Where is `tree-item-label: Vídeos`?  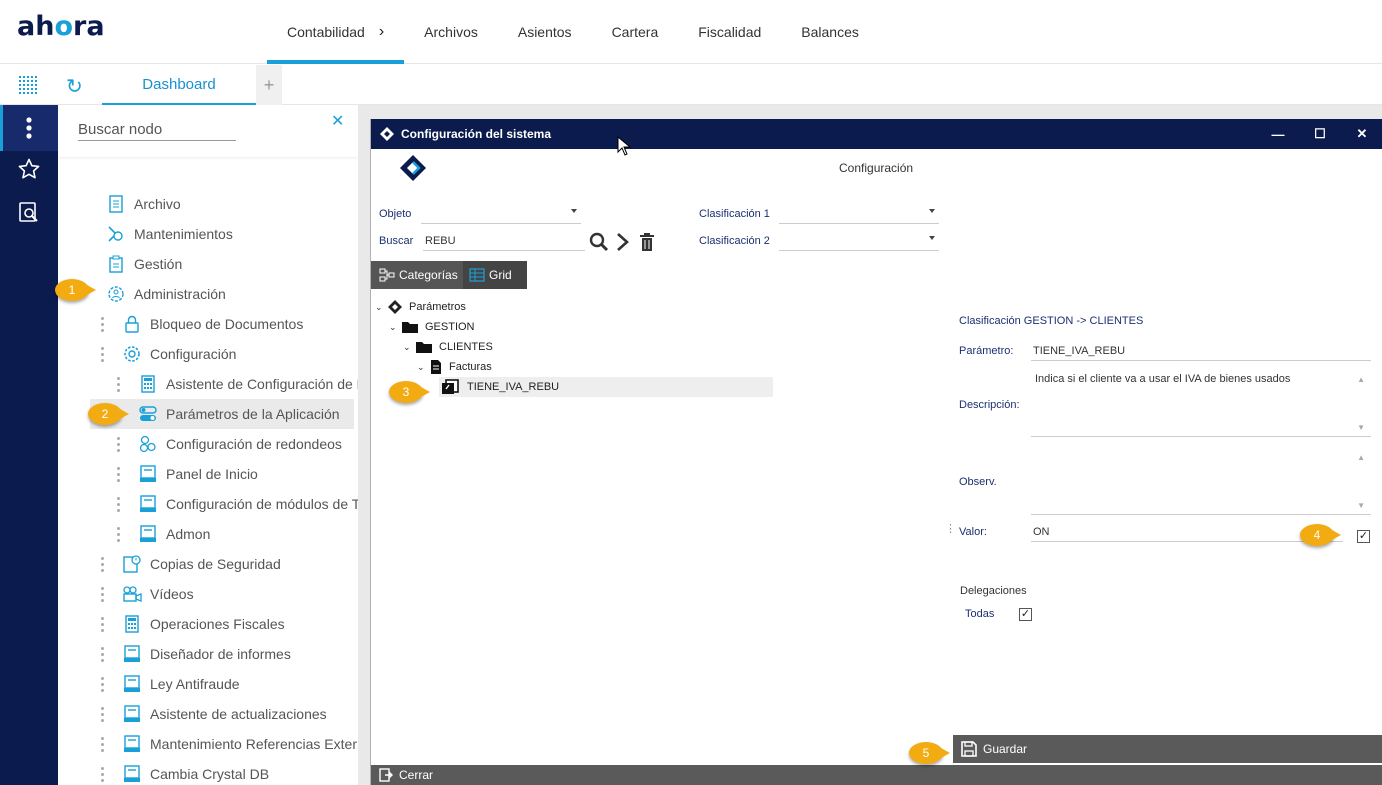
tree-item-label: Vídeos is located at coordinates (172, 594).